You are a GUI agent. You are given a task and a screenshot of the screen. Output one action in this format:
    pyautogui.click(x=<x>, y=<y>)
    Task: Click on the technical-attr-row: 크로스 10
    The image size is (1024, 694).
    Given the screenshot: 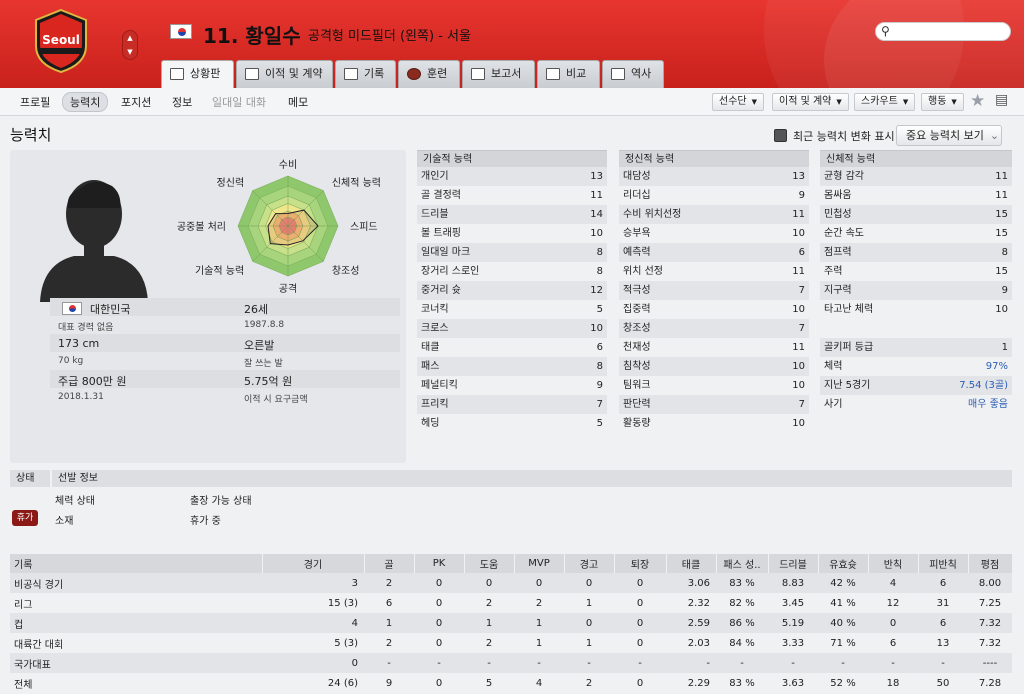 What is the action you would take?
    pyautogui.click(x=512, y=328)
    